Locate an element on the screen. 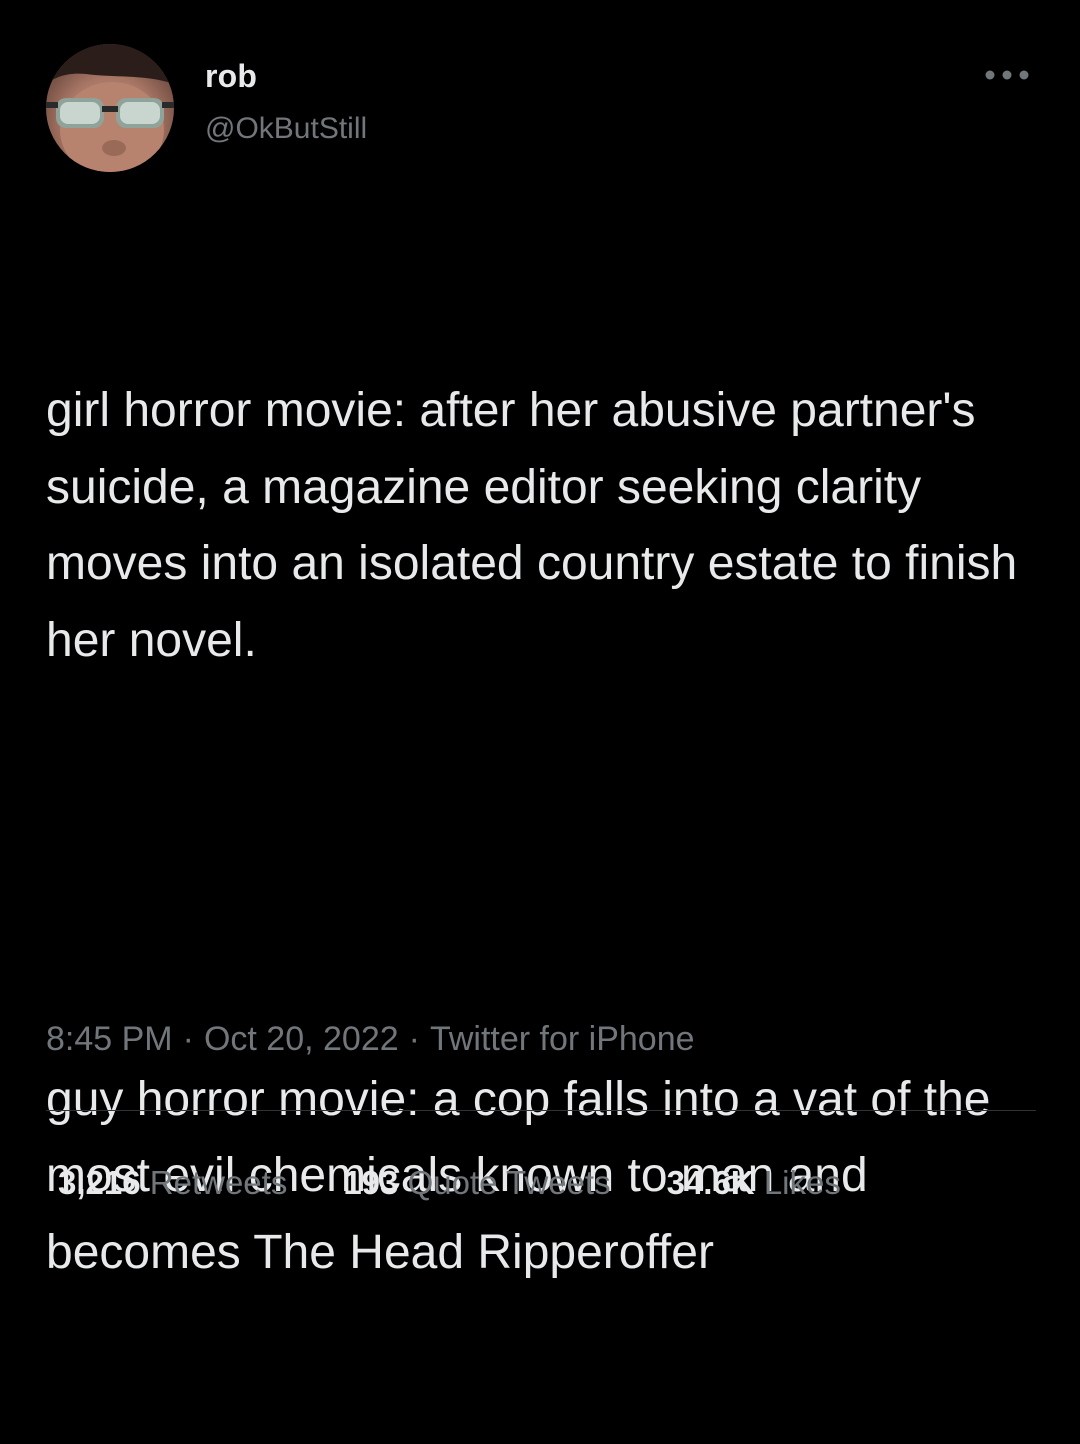 This screenshot has width=1080, height=1444. likes-stat: 34.6K Likes is located at coordinates (754, 1183).